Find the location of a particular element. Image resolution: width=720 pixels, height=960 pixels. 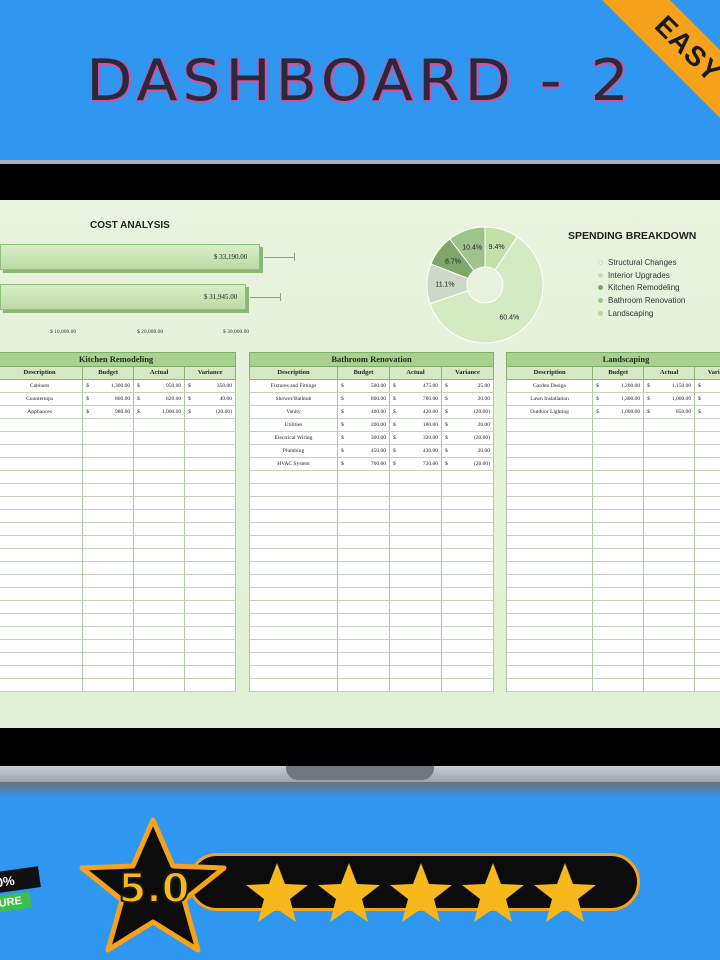

cell-description: Outdoor Lighting is located at coordinates (550, 412).